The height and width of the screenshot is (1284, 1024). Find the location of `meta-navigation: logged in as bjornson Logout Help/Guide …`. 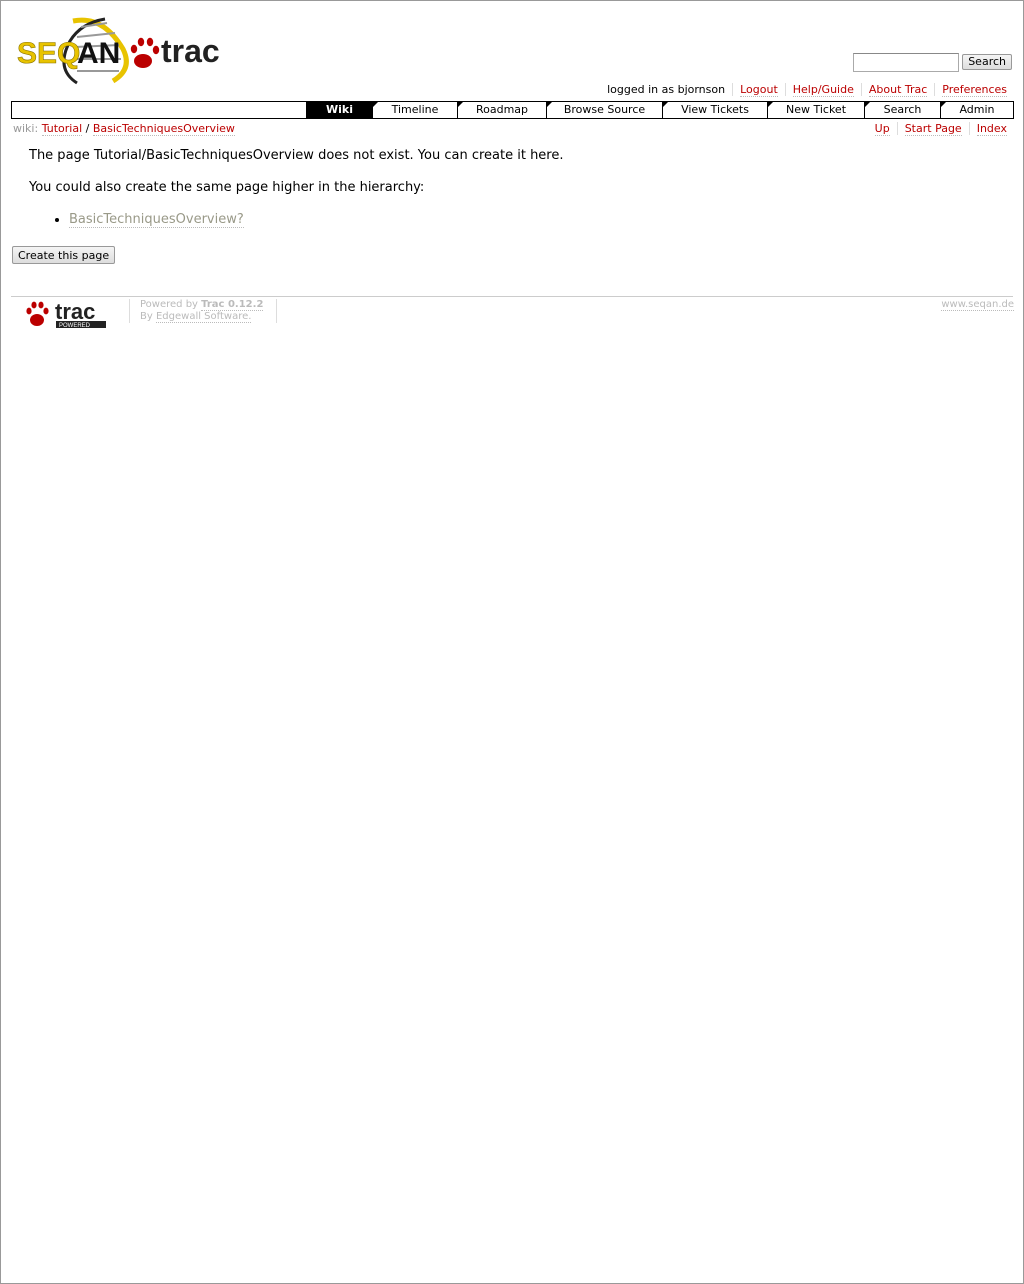

meta-navigation: logged in as bjornson Logout Help/Guide … is located at coordinates (807, 90).